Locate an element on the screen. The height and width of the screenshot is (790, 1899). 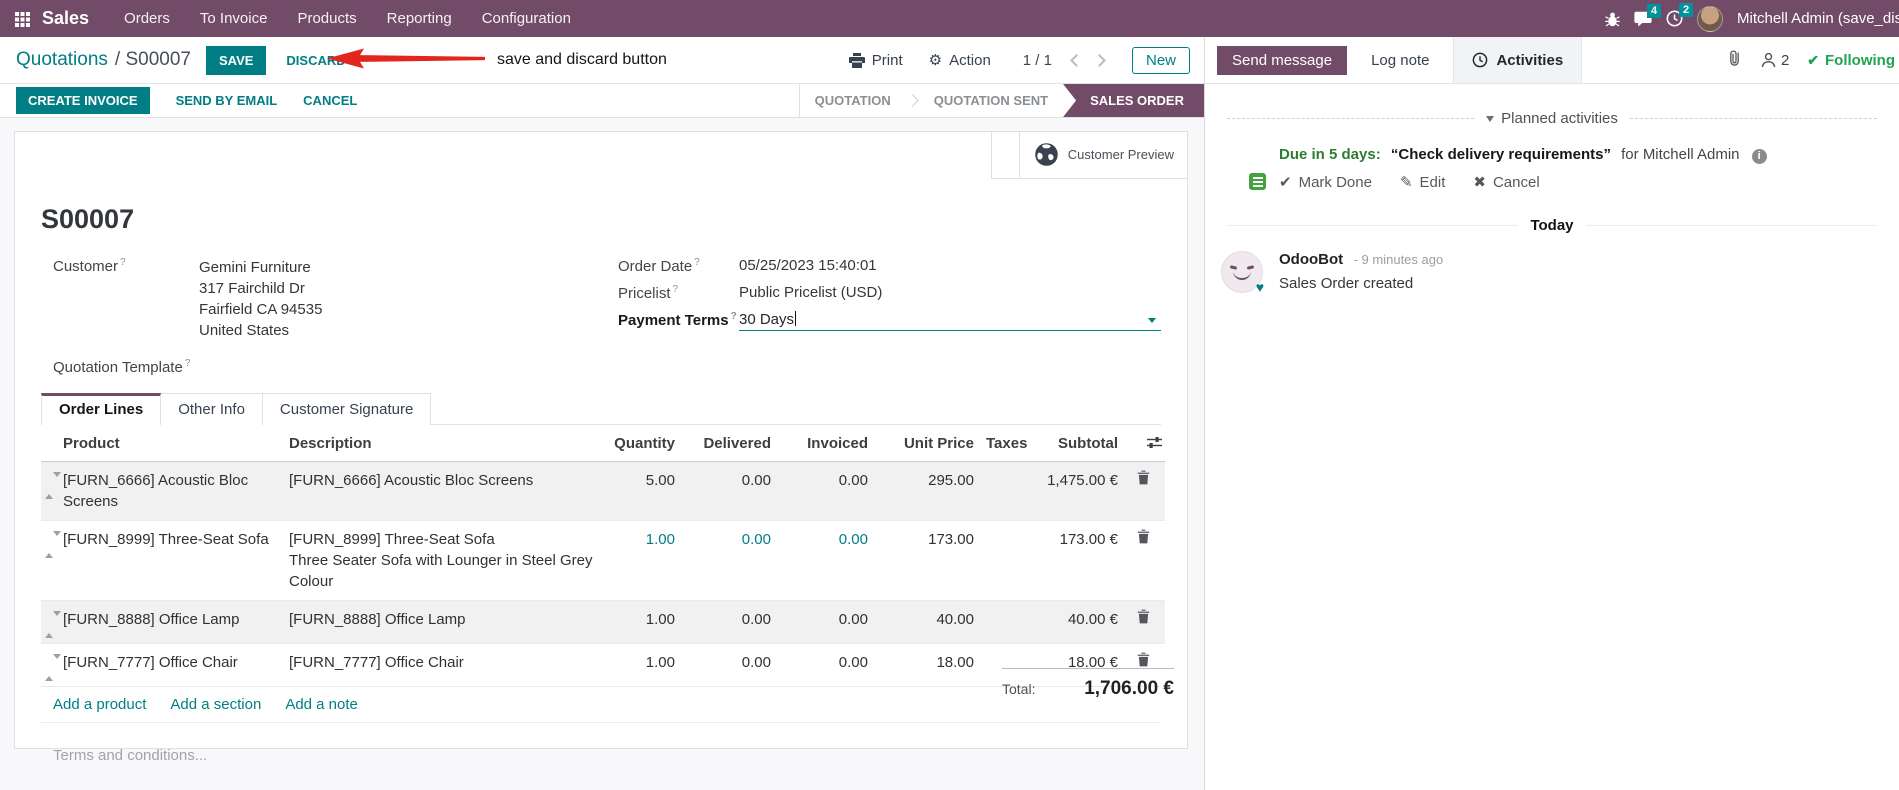
cell-unit-price: 18.00 is located at coordinates (925, 664).